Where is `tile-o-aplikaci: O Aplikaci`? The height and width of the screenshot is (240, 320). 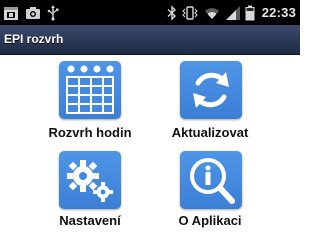
tile-o-aplikaci: O Aplikaci is located at coordinates (210, 190).